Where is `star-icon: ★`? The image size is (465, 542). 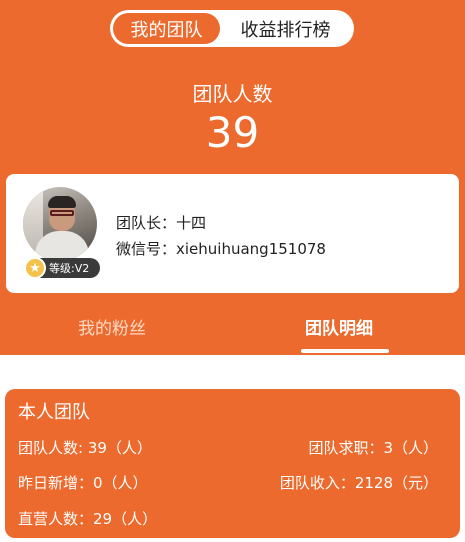 star-icon: ★ is located at coordinates (35, 268).